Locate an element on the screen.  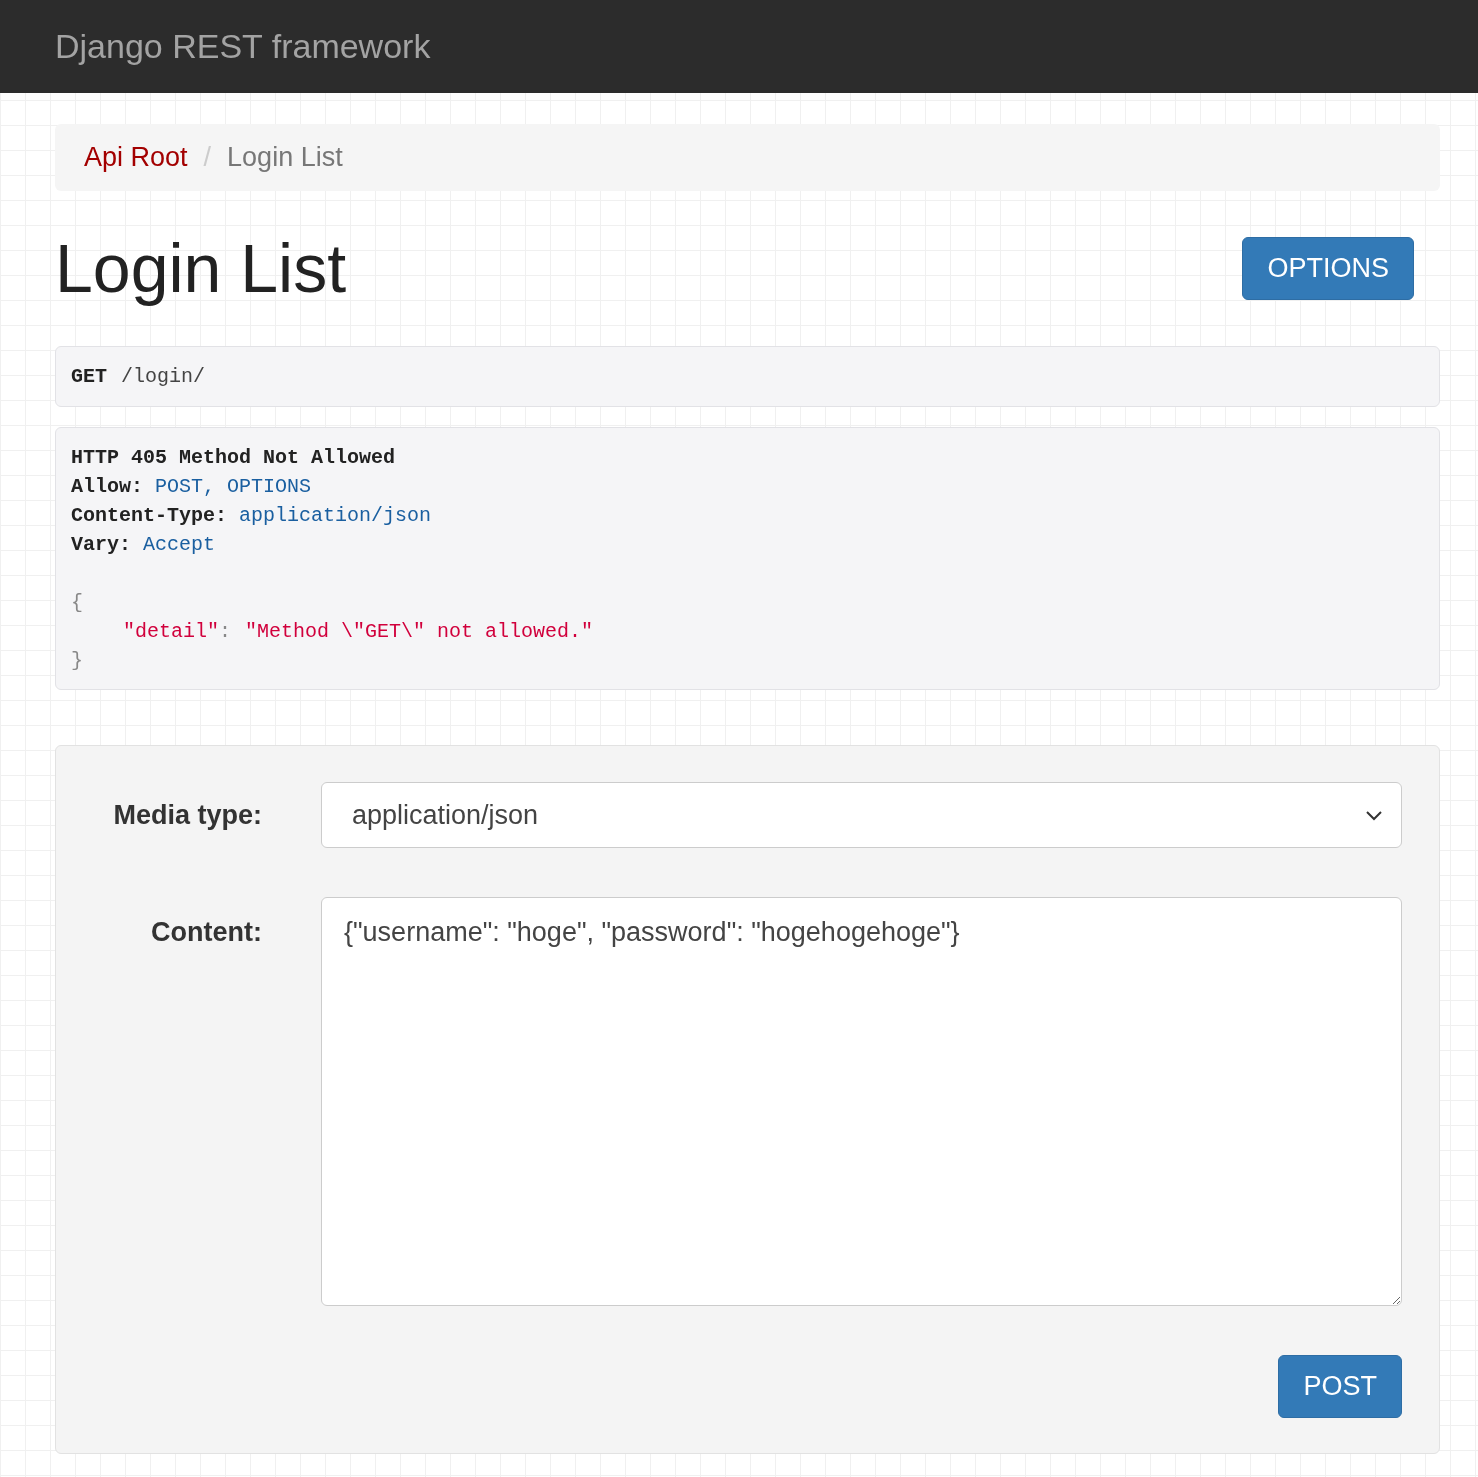
header-value: POST, OPTIONS is located at coordinates (233, 487).